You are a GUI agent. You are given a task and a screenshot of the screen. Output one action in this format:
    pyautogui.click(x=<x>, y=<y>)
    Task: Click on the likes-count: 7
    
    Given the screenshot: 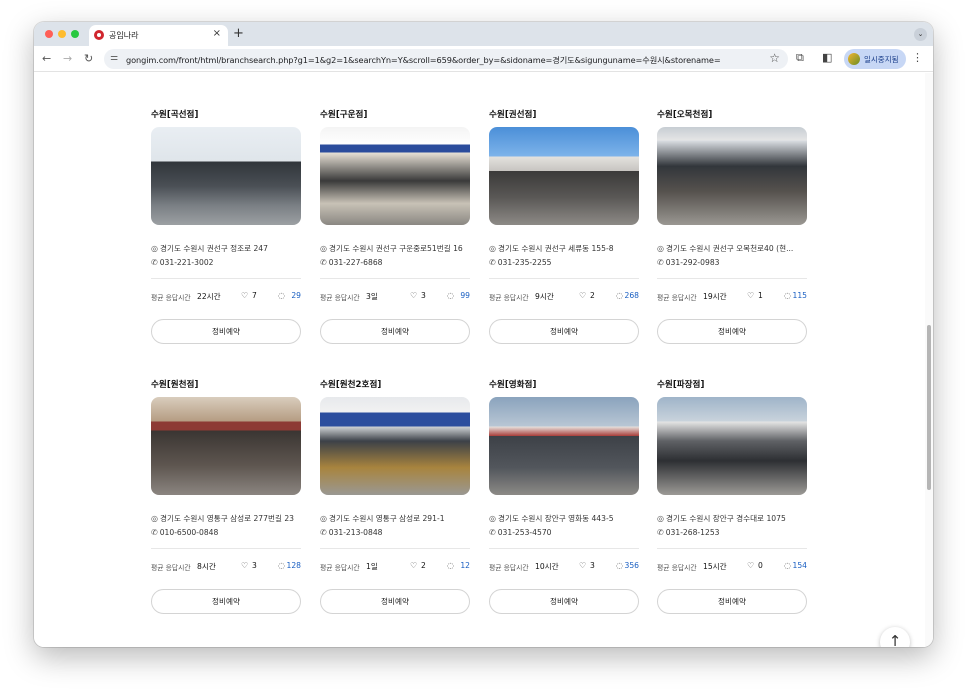 What is the action you would take?
    pyautogui.click(x=254, y=295)
    